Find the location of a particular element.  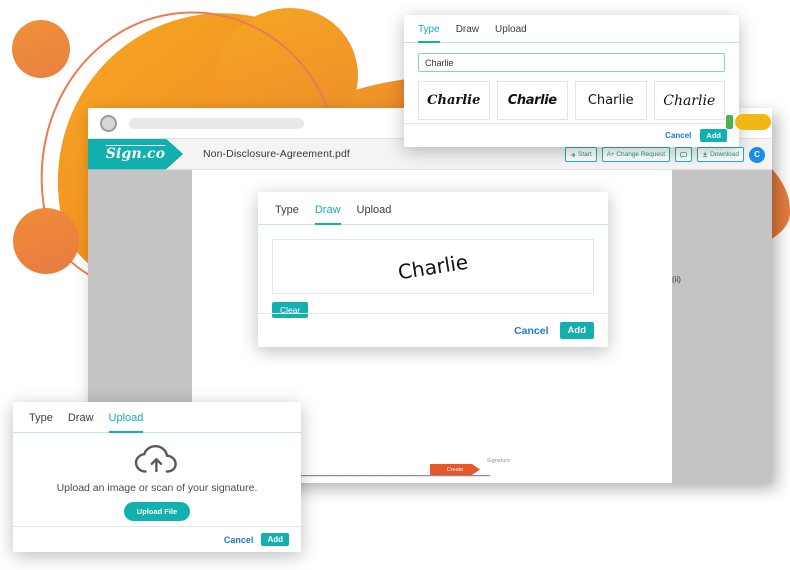

upload-tab-upload: Upload is located at coordinates (126, 422).